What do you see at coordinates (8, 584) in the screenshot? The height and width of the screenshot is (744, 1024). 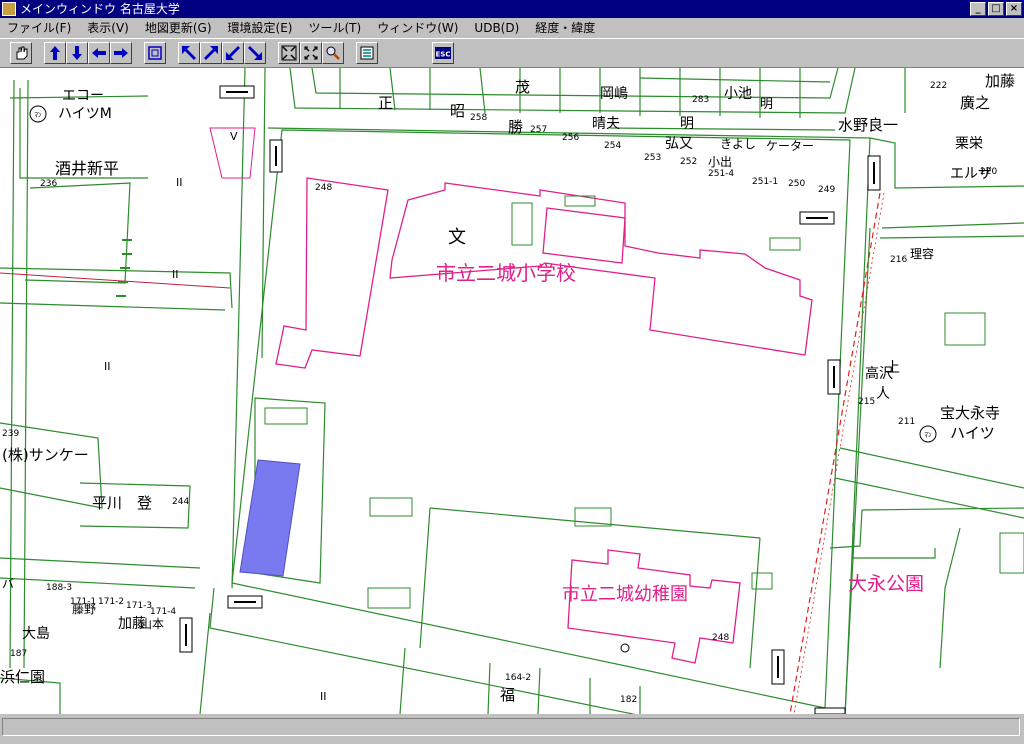 I see `label-baku: バ` at bounding box center [8, 584].